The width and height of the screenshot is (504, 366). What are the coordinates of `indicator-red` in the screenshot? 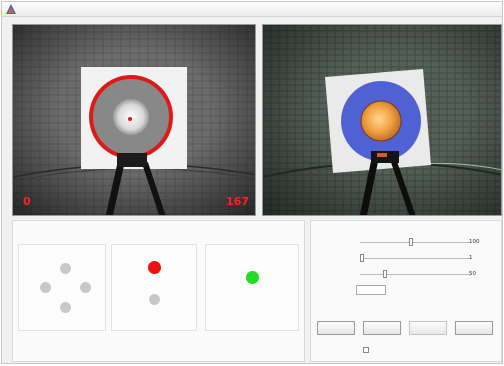 It's located at (154, 267).